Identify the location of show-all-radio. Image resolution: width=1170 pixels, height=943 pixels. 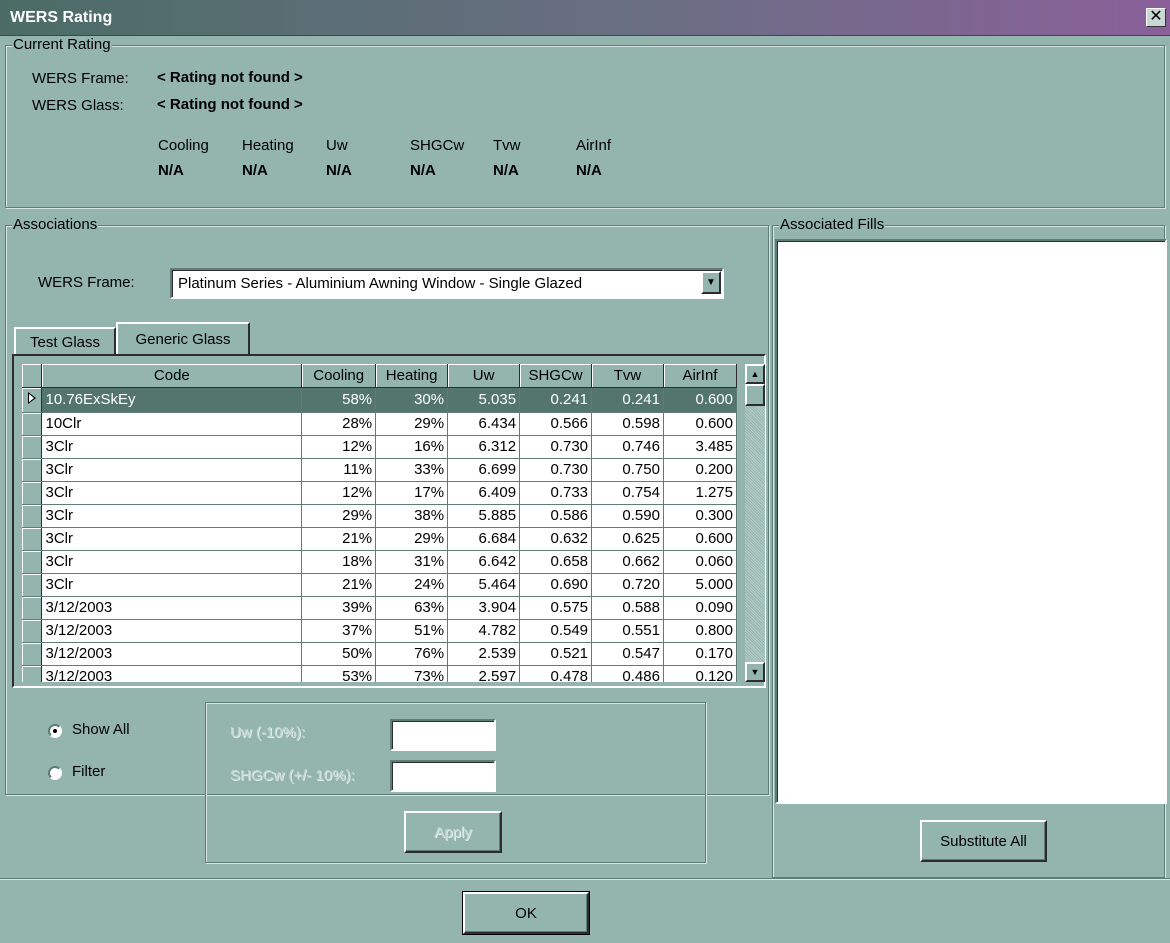
(55, 731).